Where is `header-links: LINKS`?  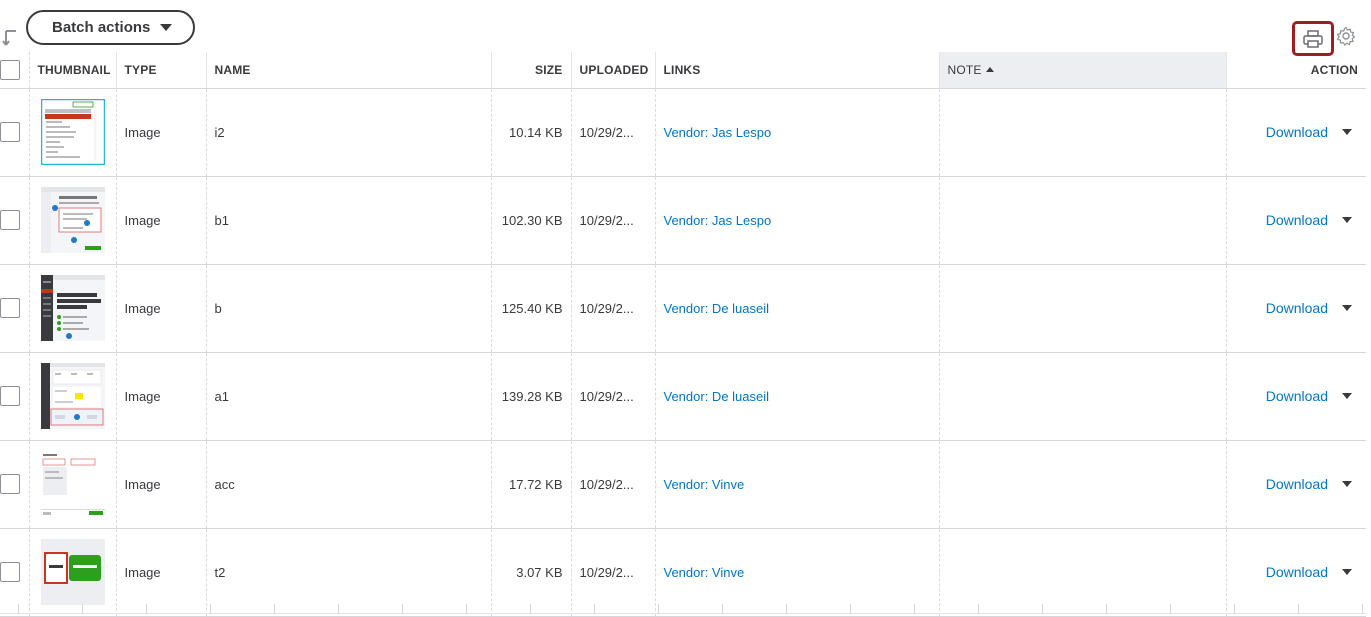
header-links: LINKS is located at coordinates (797, 70).